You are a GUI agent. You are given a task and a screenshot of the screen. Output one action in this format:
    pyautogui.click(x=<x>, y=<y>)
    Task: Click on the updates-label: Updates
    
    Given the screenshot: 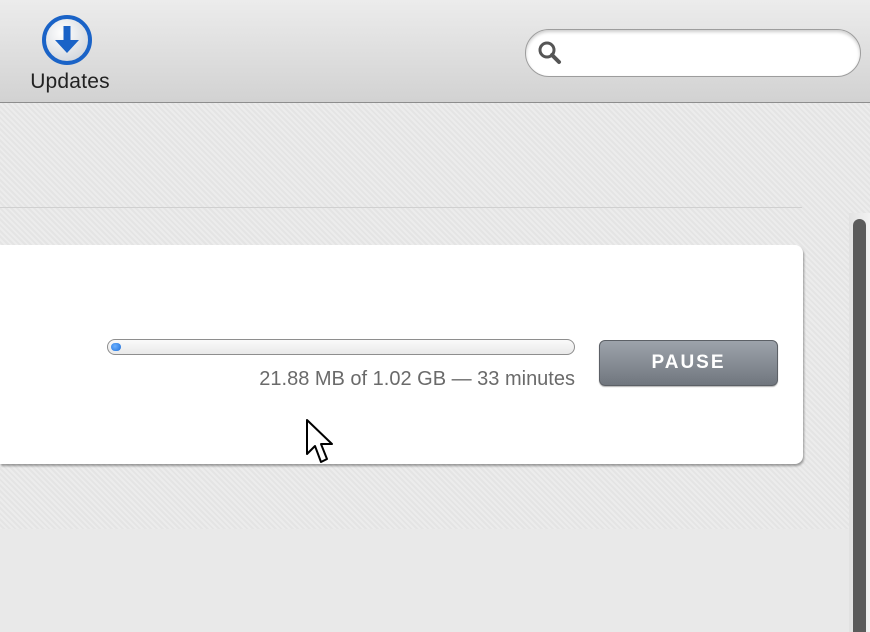 What is the action you would take?
    pyautogui.click(x=70, y=81)
    